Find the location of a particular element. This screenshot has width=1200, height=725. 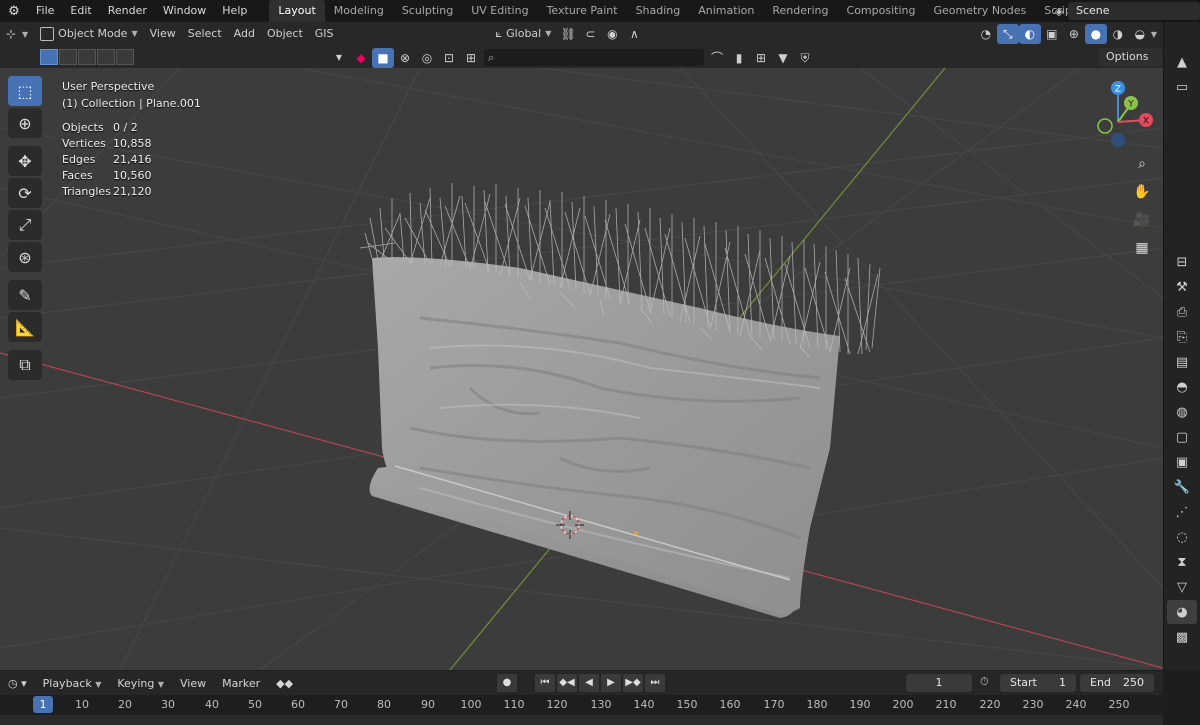

select-subtract-icon is located at coordinates (87, 57).